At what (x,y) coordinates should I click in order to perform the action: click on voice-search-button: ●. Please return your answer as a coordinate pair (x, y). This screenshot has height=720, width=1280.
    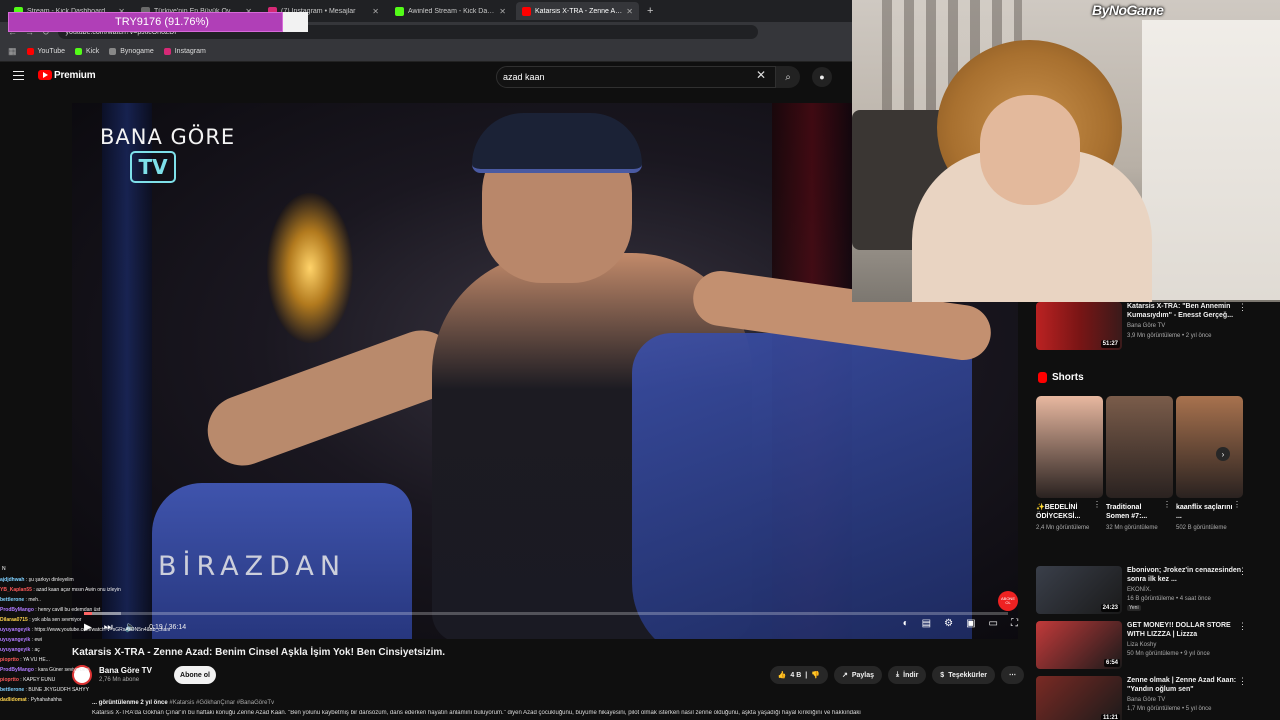
    Looking at the image, I should click on (822, 77).